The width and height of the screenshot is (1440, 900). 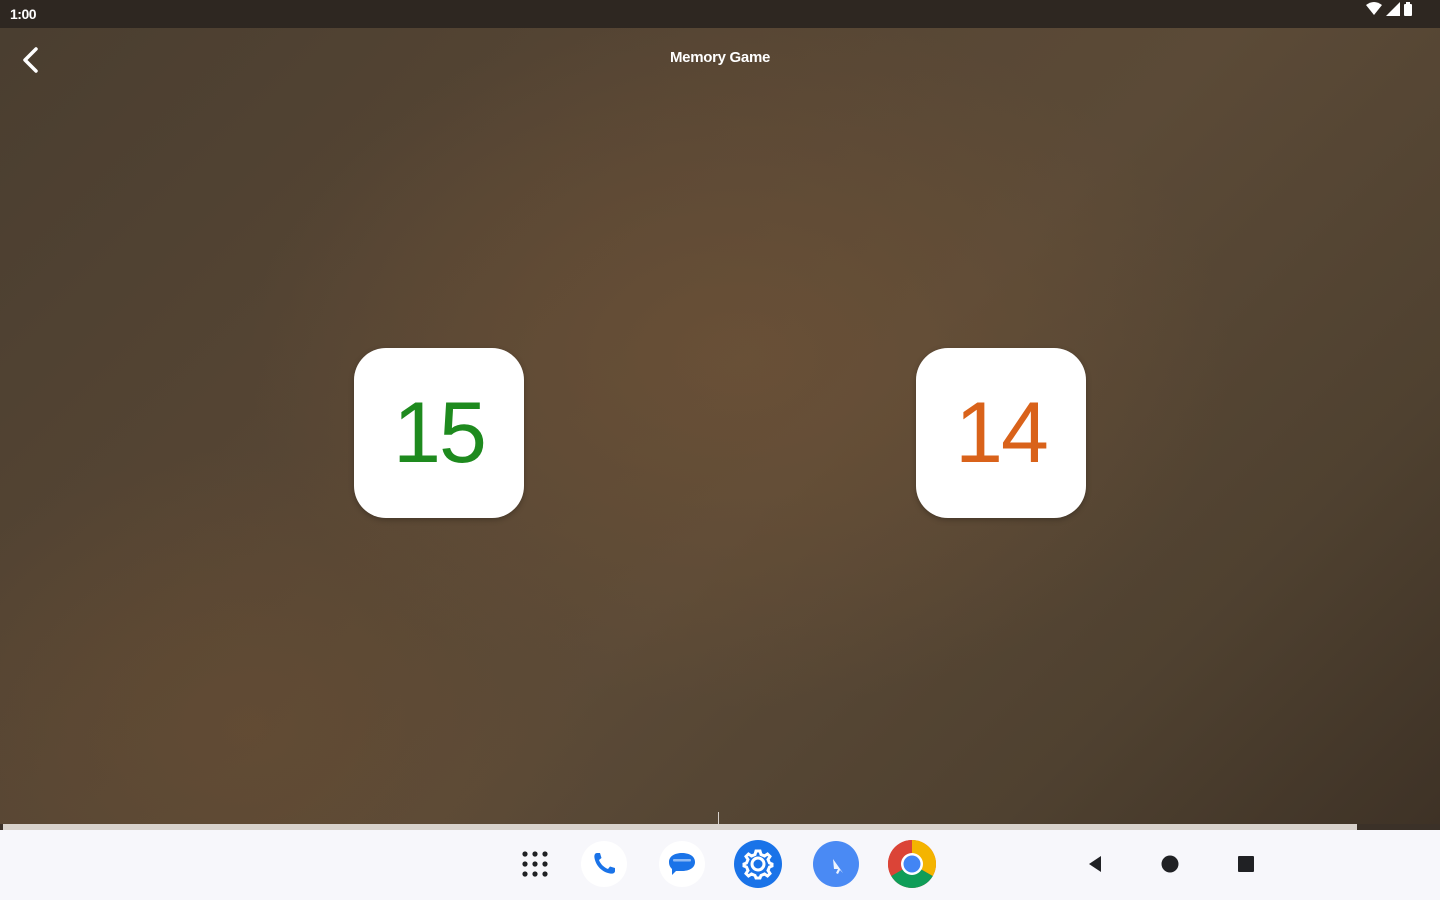 I want to click on back-arrow-icon, so click(x=32, y=64).